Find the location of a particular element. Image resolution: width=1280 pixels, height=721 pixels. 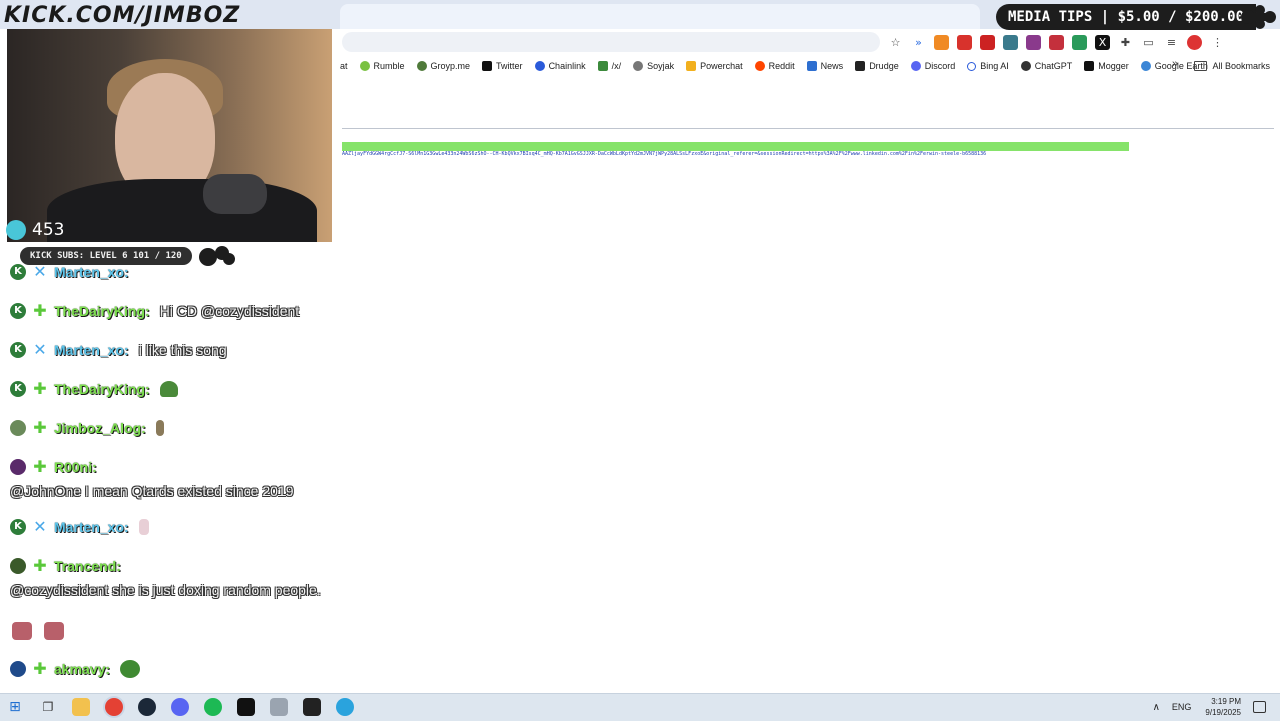

bookmark-item: Twitter is located at coordinates (502, 66).